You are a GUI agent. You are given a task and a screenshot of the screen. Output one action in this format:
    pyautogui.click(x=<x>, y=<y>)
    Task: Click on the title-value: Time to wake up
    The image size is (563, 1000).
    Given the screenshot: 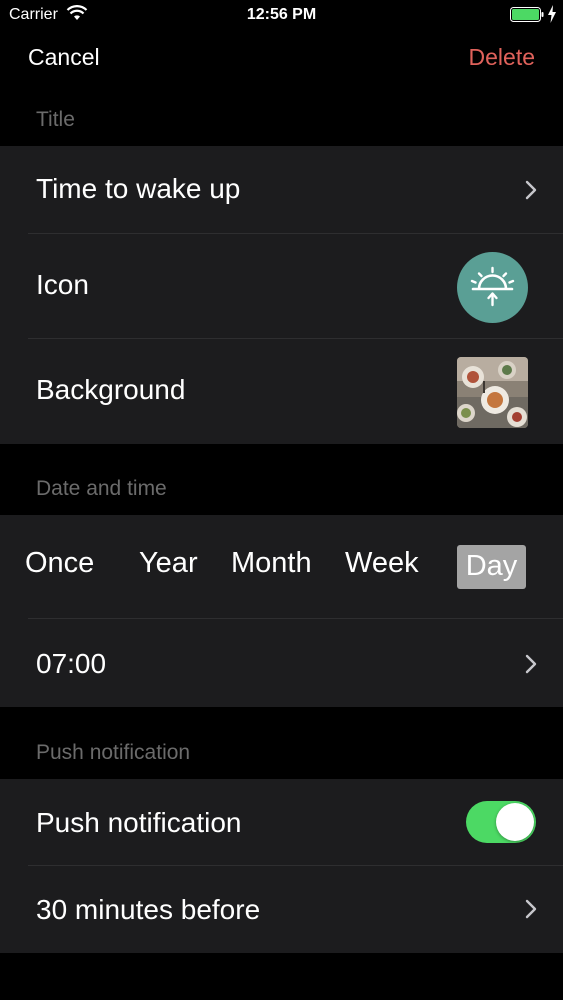 What is the action you would take?
    pyautogui.click(x=138, y=188)
    